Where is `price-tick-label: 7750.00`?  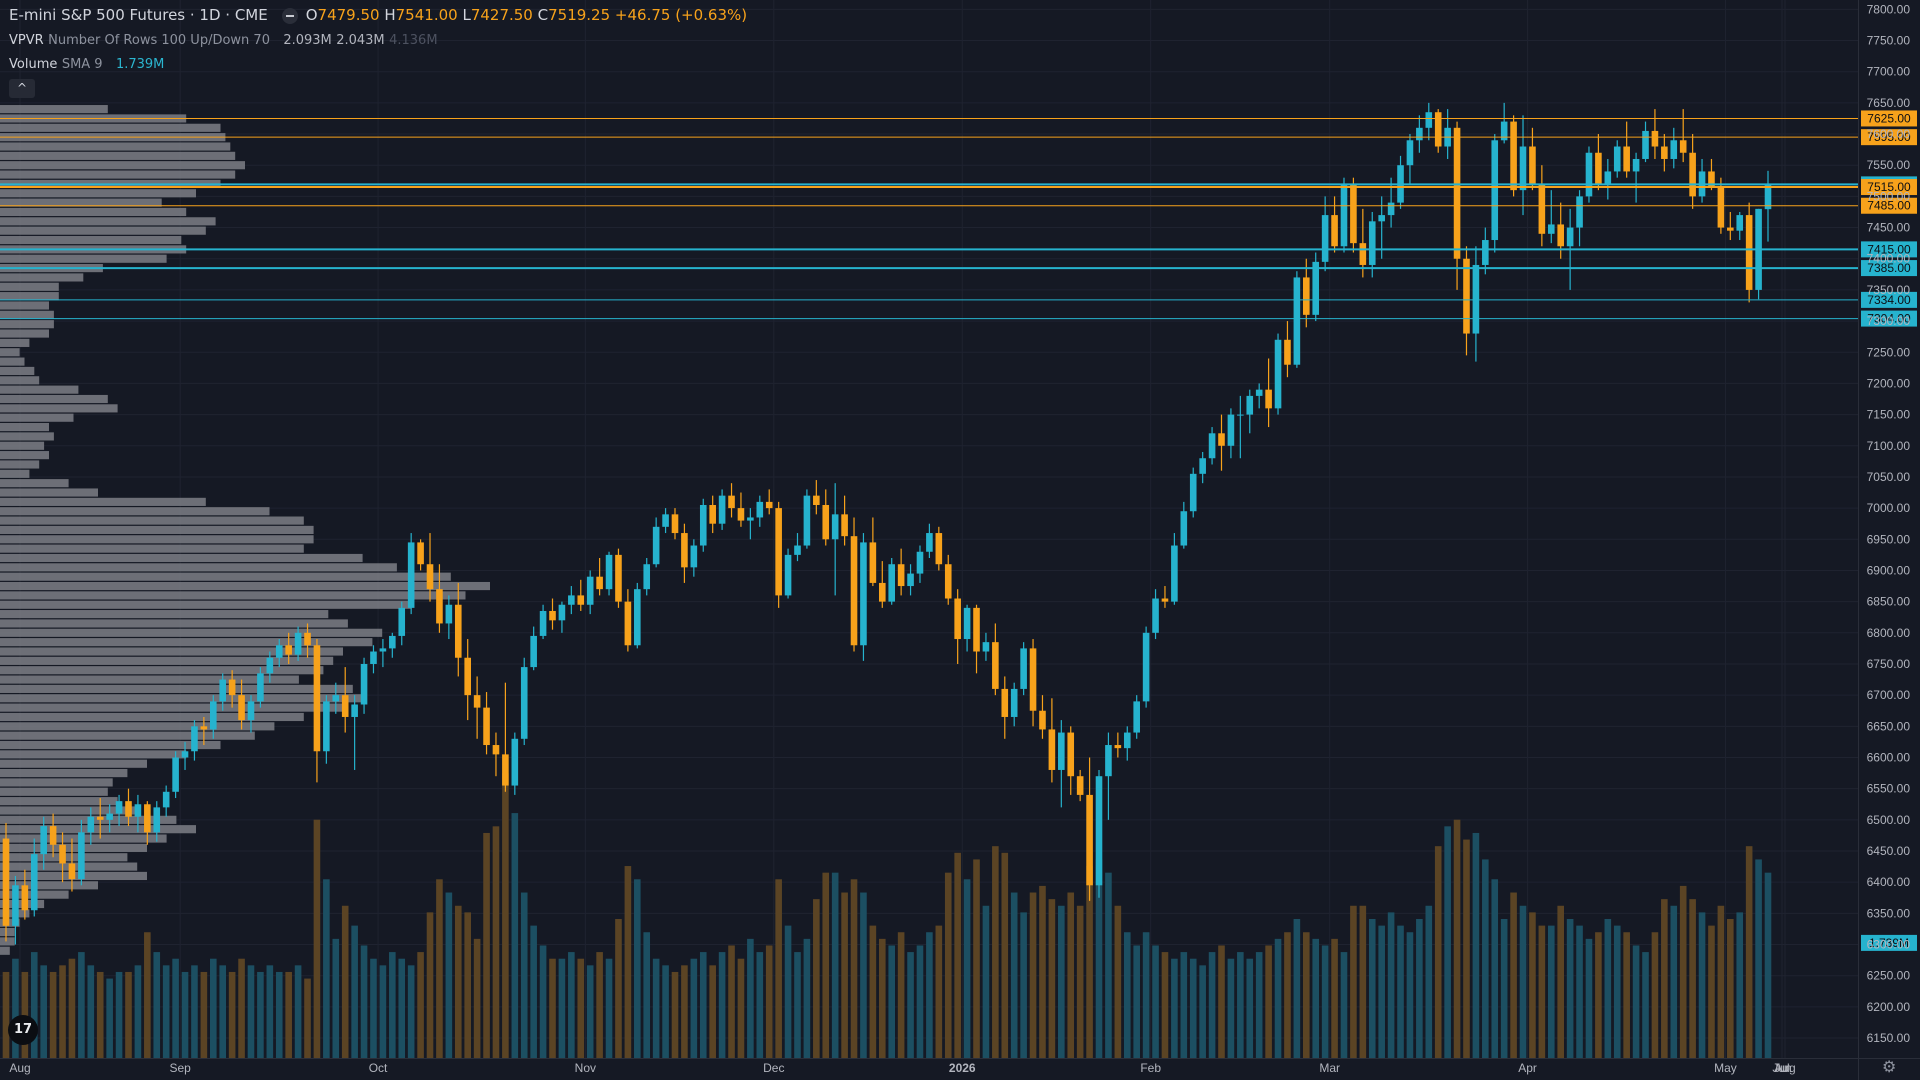 price-tick-label: 7750.00 is located at coordinates (1889, 41).